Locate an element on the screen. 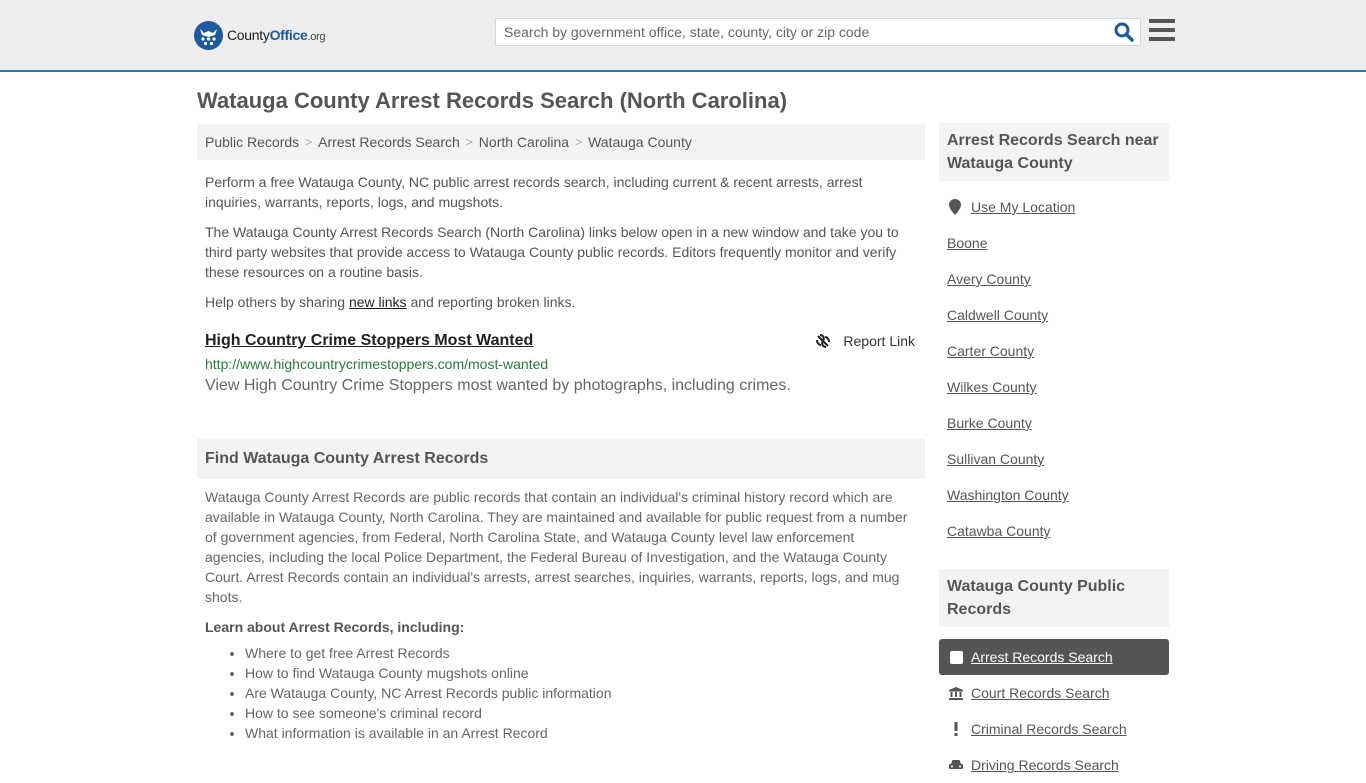 Image resolution: width=1366 pixels, height=783 pixels. broken-link-icon is located at coordinates (823, 341).